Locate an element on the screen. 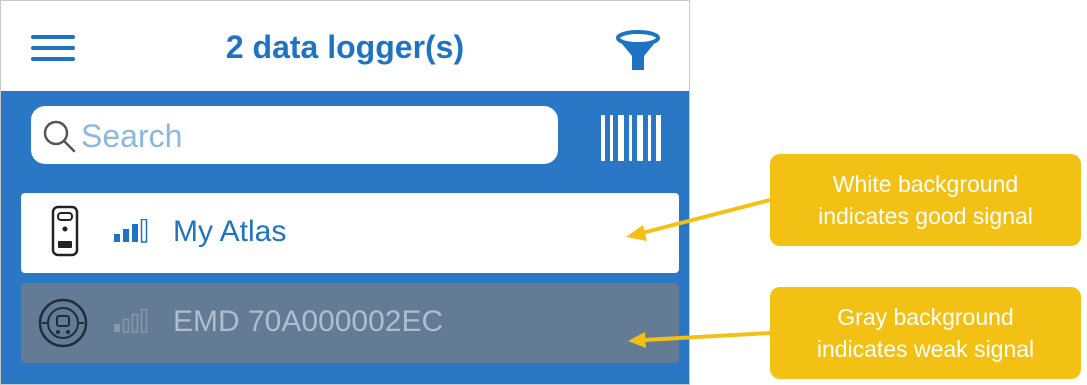  search-placeholder: Search is located at coordinates (132, 136).